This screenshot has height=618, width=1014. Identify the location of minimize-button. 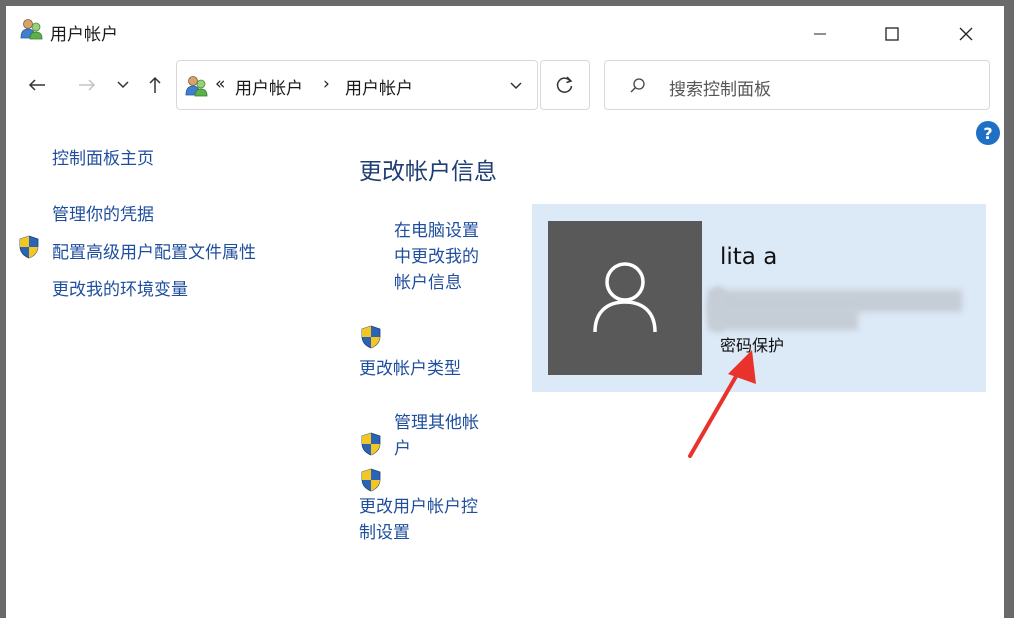
(820, 34).